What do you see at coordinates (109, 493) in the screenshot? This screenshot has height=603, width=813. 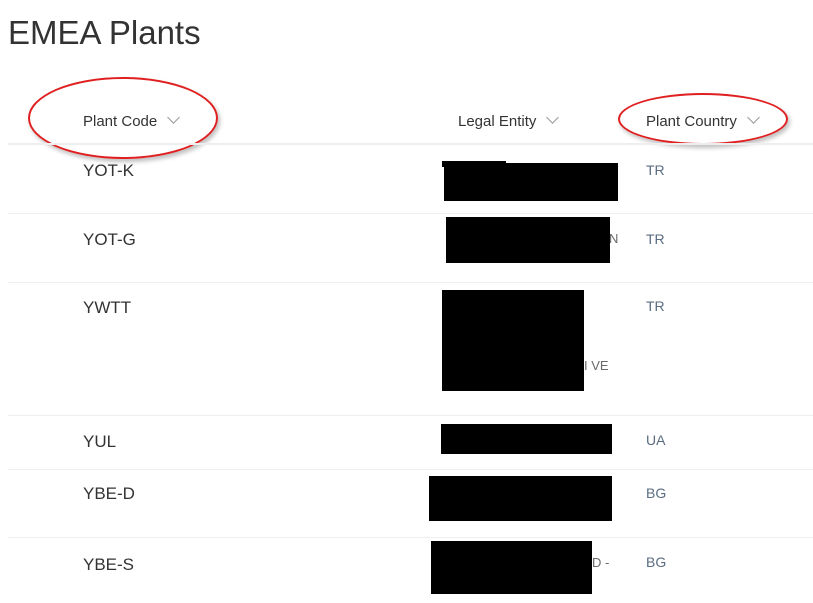 I see `plant-code-cell: YBE-D` at bounding box center [109, 493].